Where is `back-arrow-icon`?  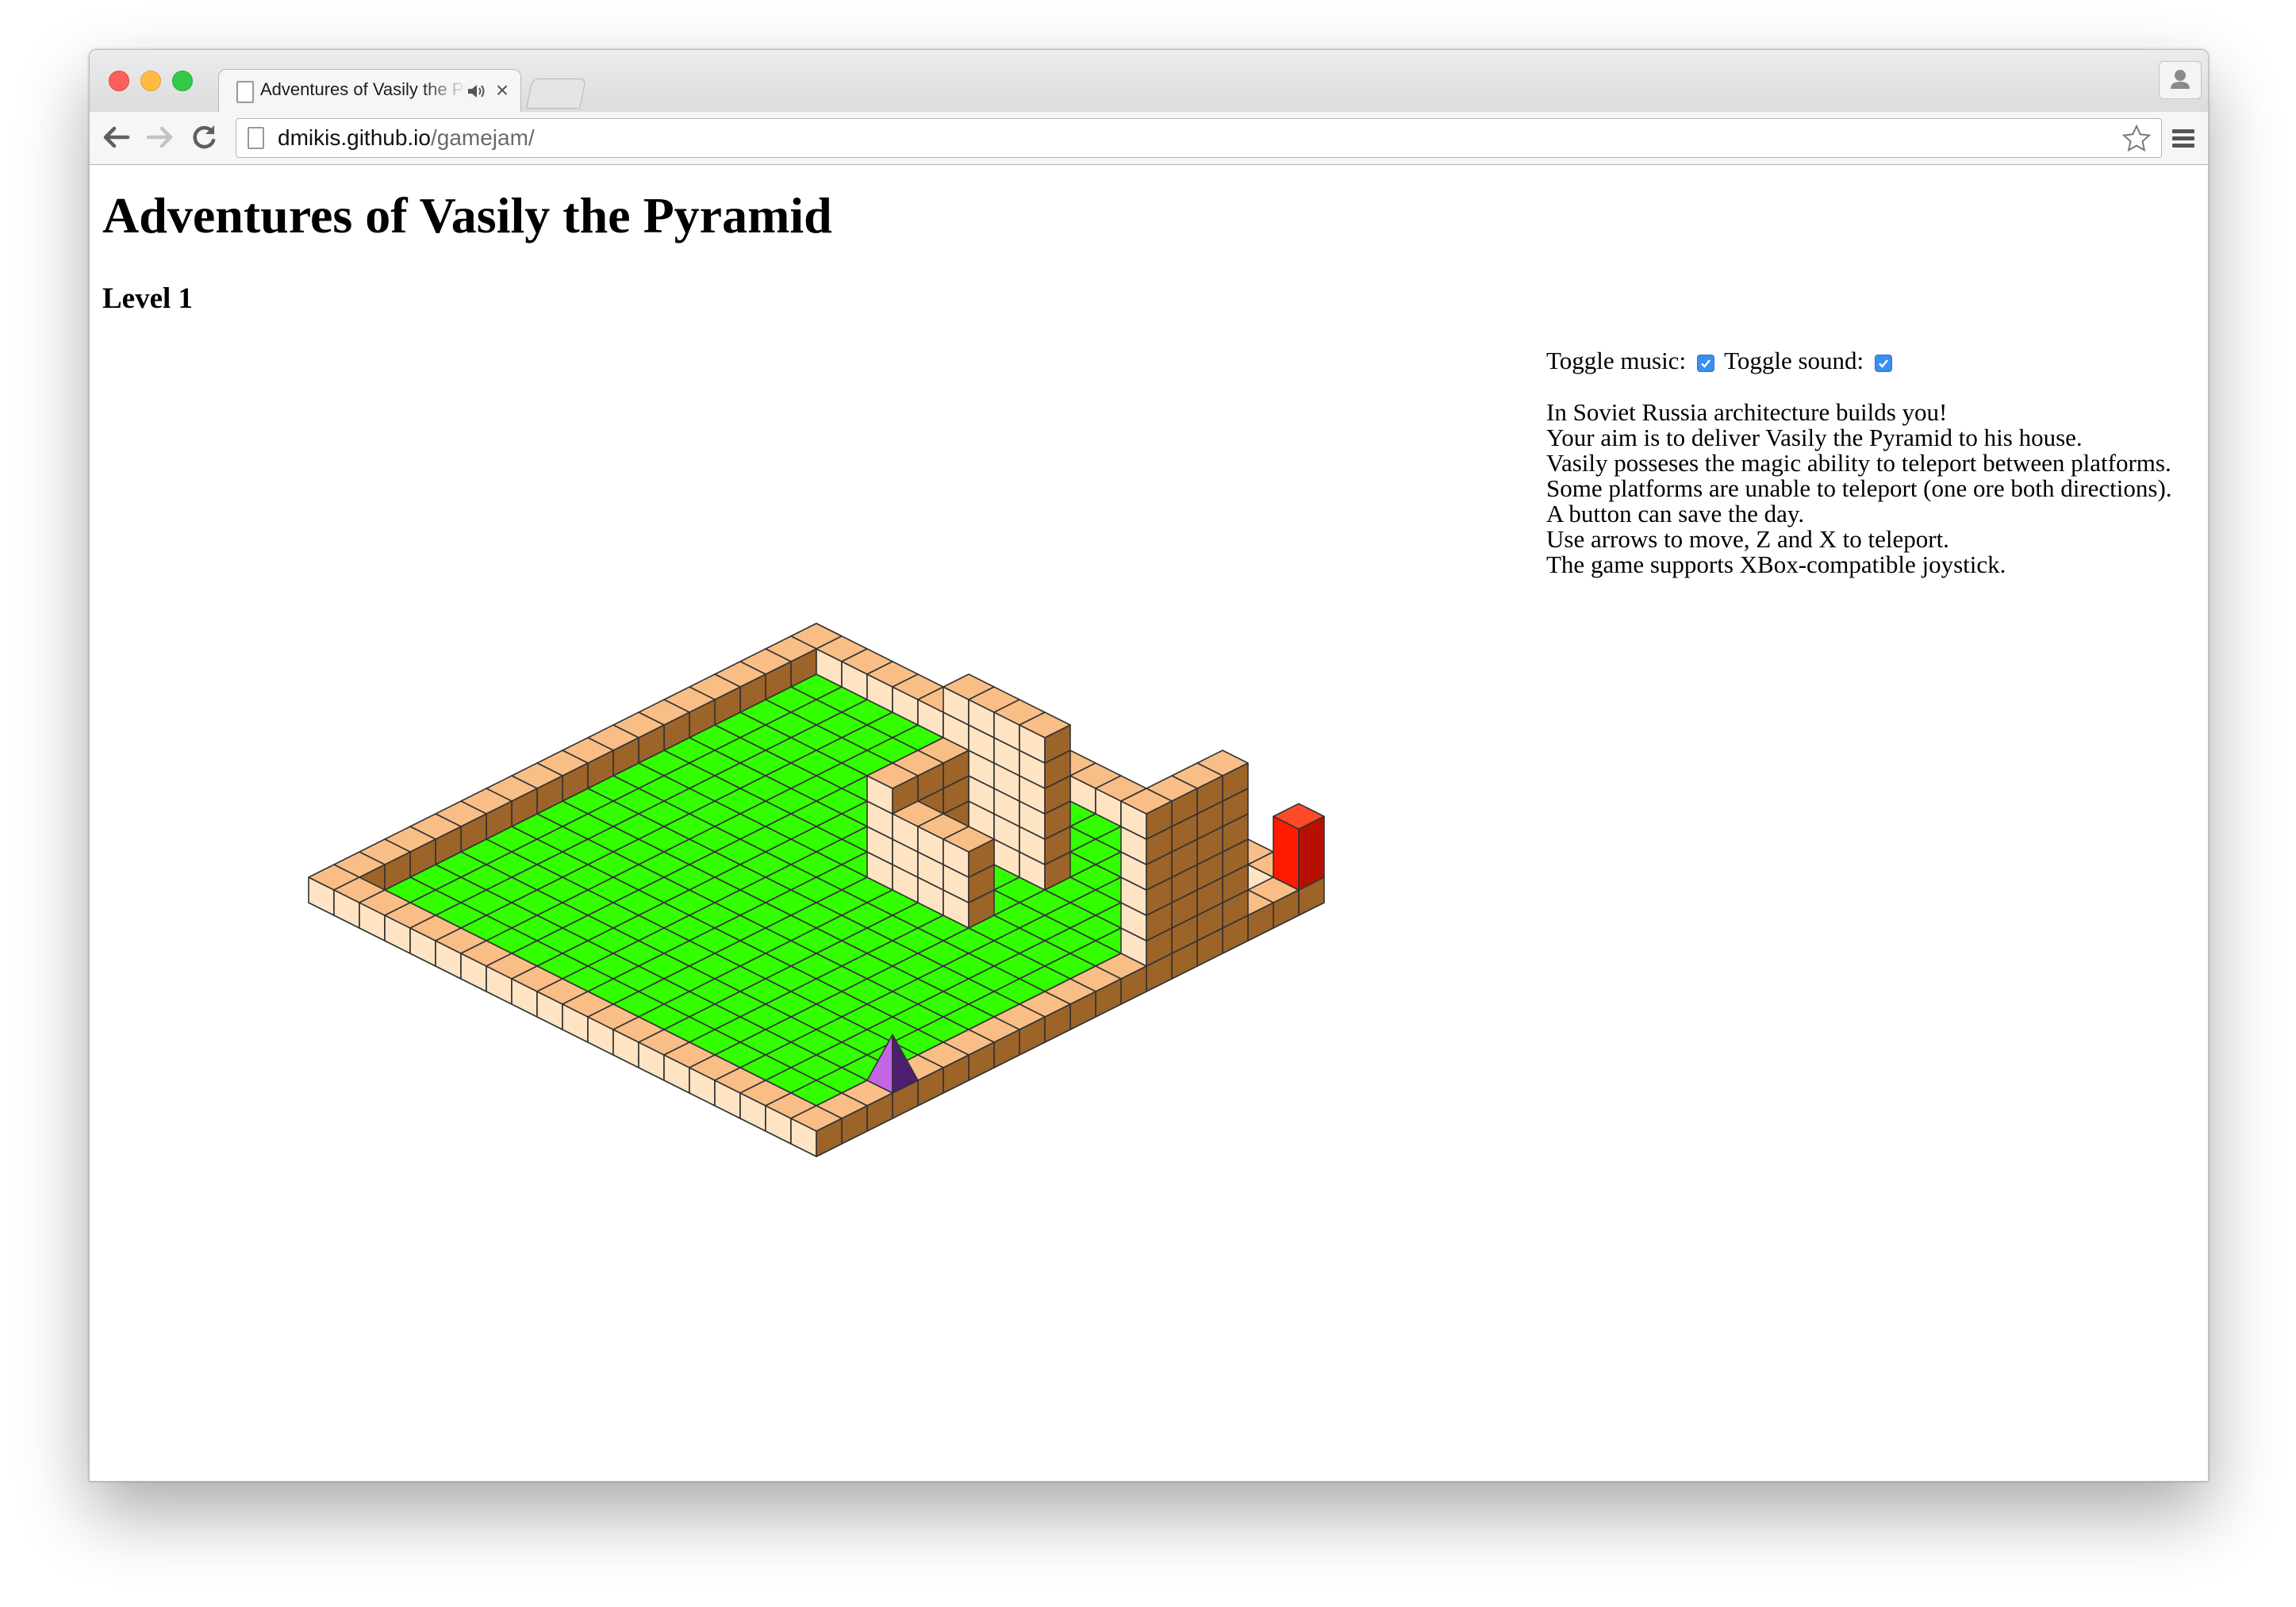
back-arrow-icon is located at coordinates (116, 137).